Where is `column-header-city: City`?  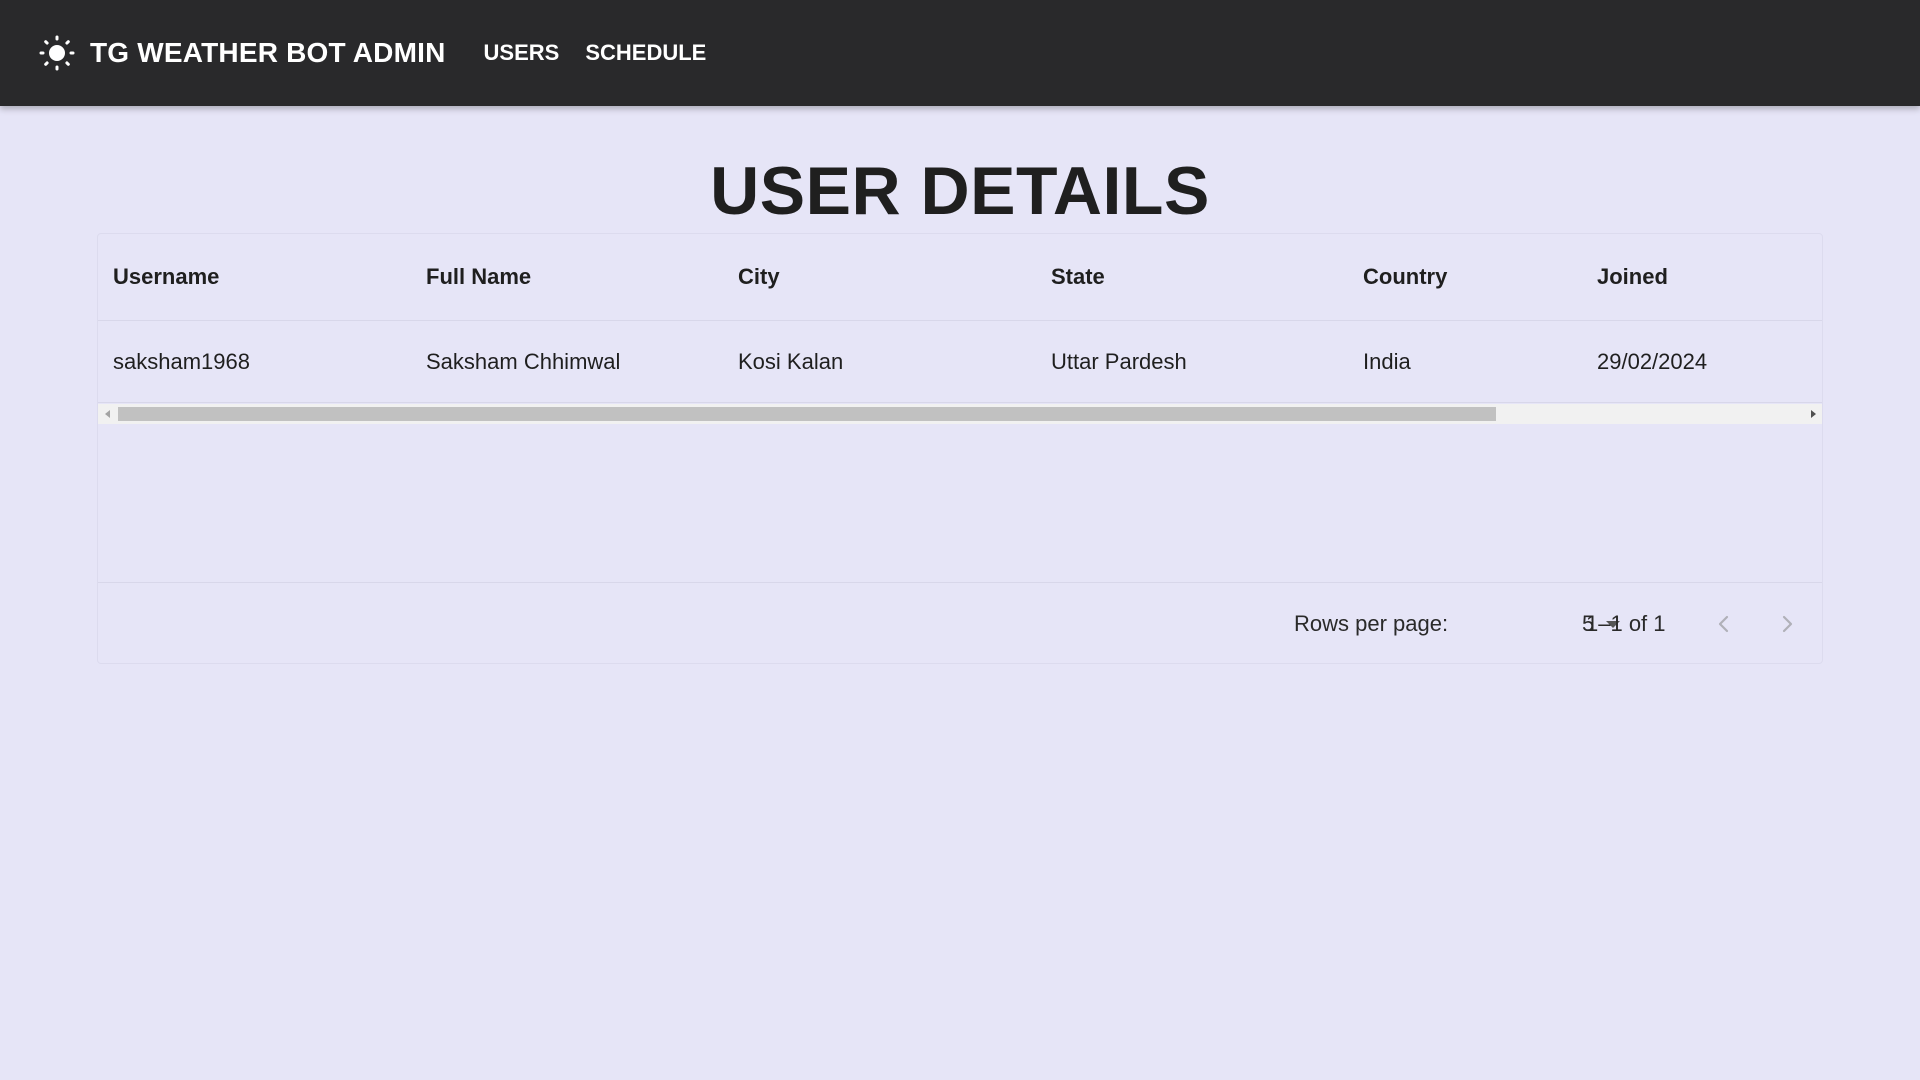
column-header-city: City is located at coordinates (879, 277).